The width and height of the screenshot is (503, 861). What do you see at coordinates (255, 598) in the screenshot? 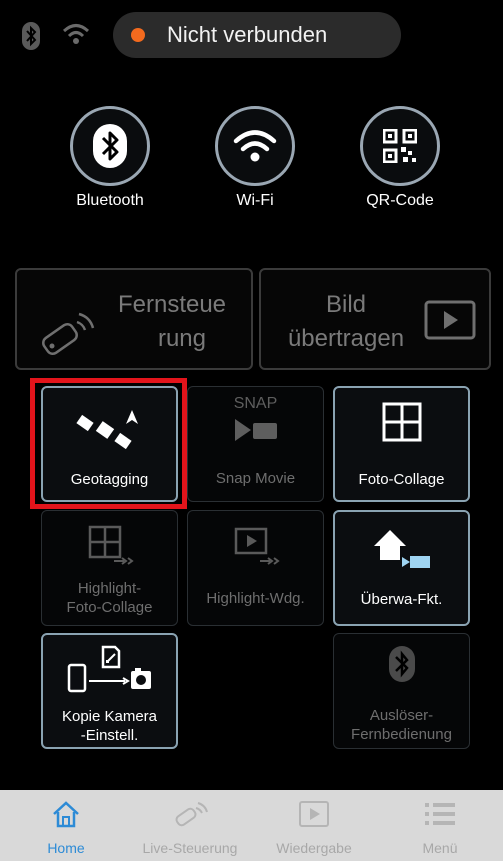
I see `highlight-wdg-label: Highlight-Wdg.` at bounding box center [255, 598].